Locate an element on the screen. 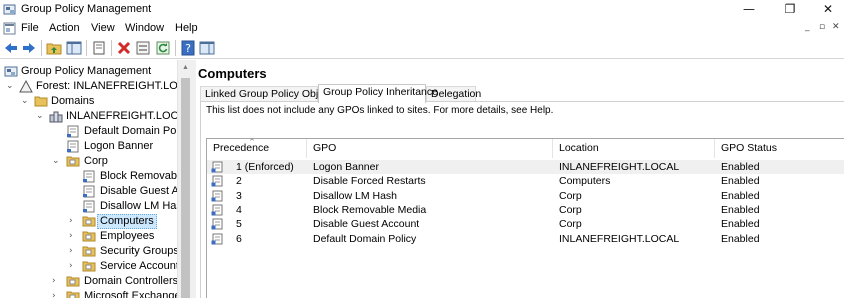  cell-precedence: 4 is located at coordinates (239, 209).